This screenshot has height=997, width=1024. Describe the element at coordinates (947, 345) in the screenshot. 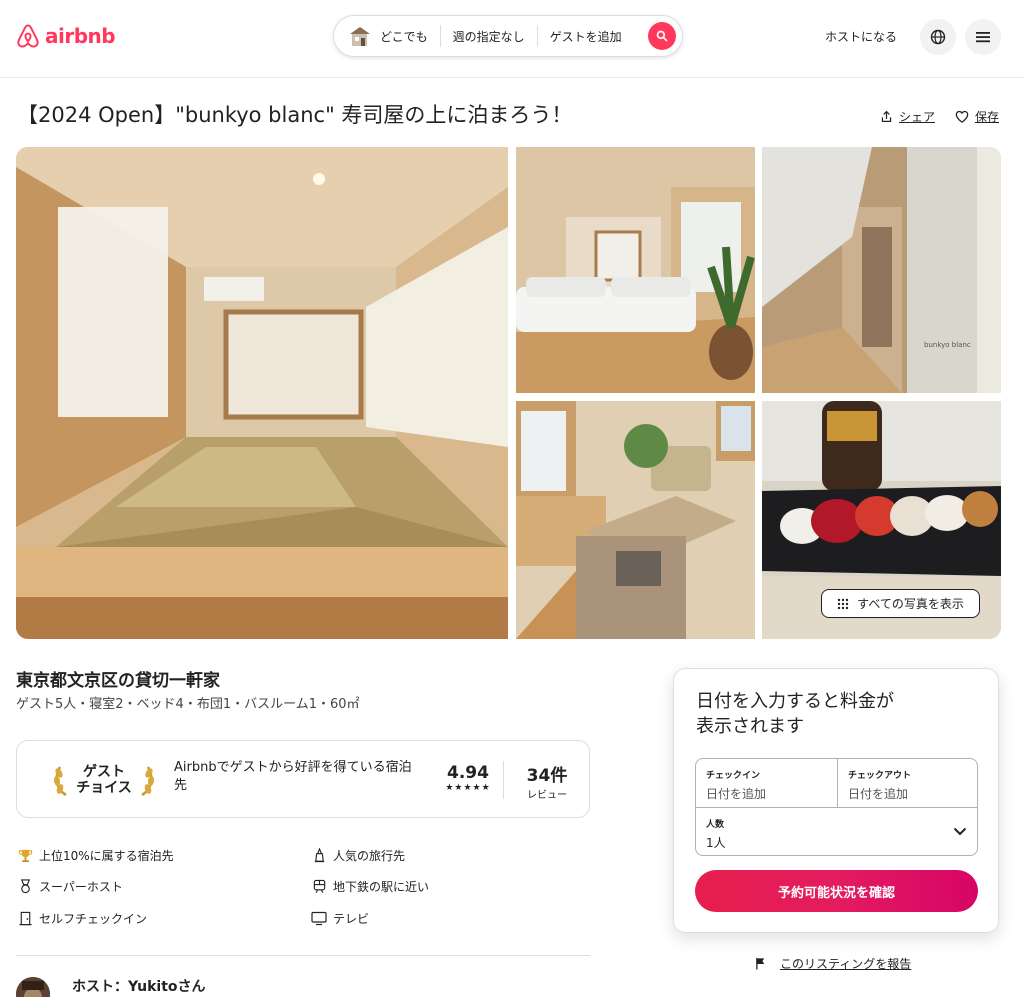

I see `svg-text: bunkyo blanc` at that location.